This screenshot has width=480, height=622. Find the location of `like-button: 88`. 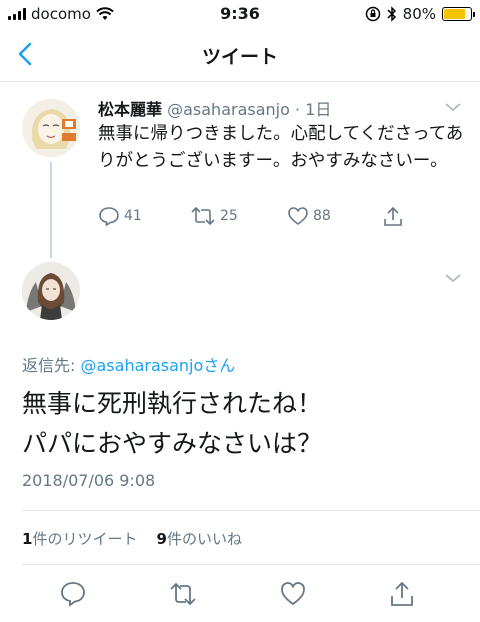

like-button: 88 is located at coordinates (309, 216).